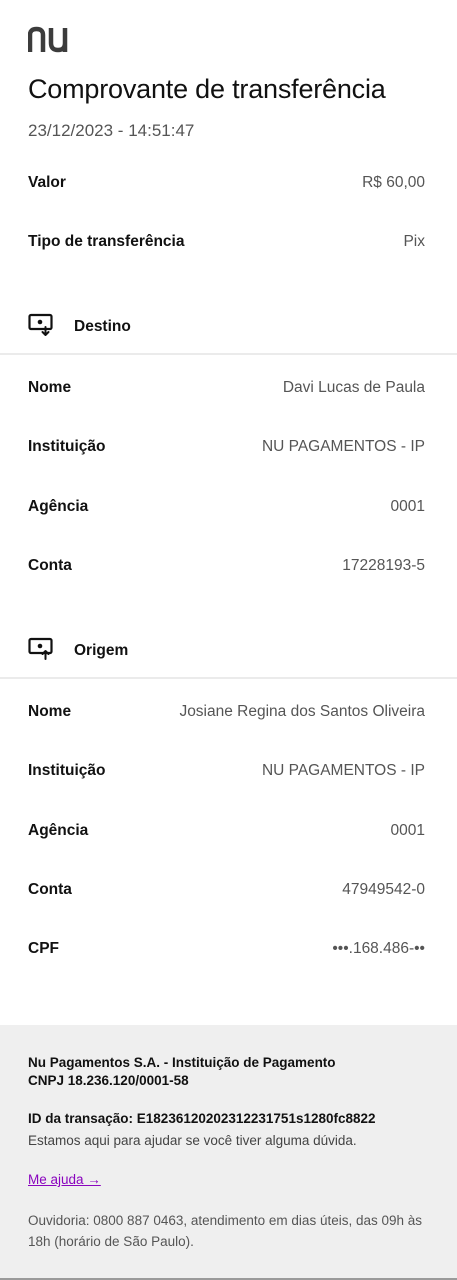 Image resolution: width=457 pixels, height=1280 pixels. I want to click on transfer-datetime: 23/12/2023 - 14:51:47, so click(111, 130).